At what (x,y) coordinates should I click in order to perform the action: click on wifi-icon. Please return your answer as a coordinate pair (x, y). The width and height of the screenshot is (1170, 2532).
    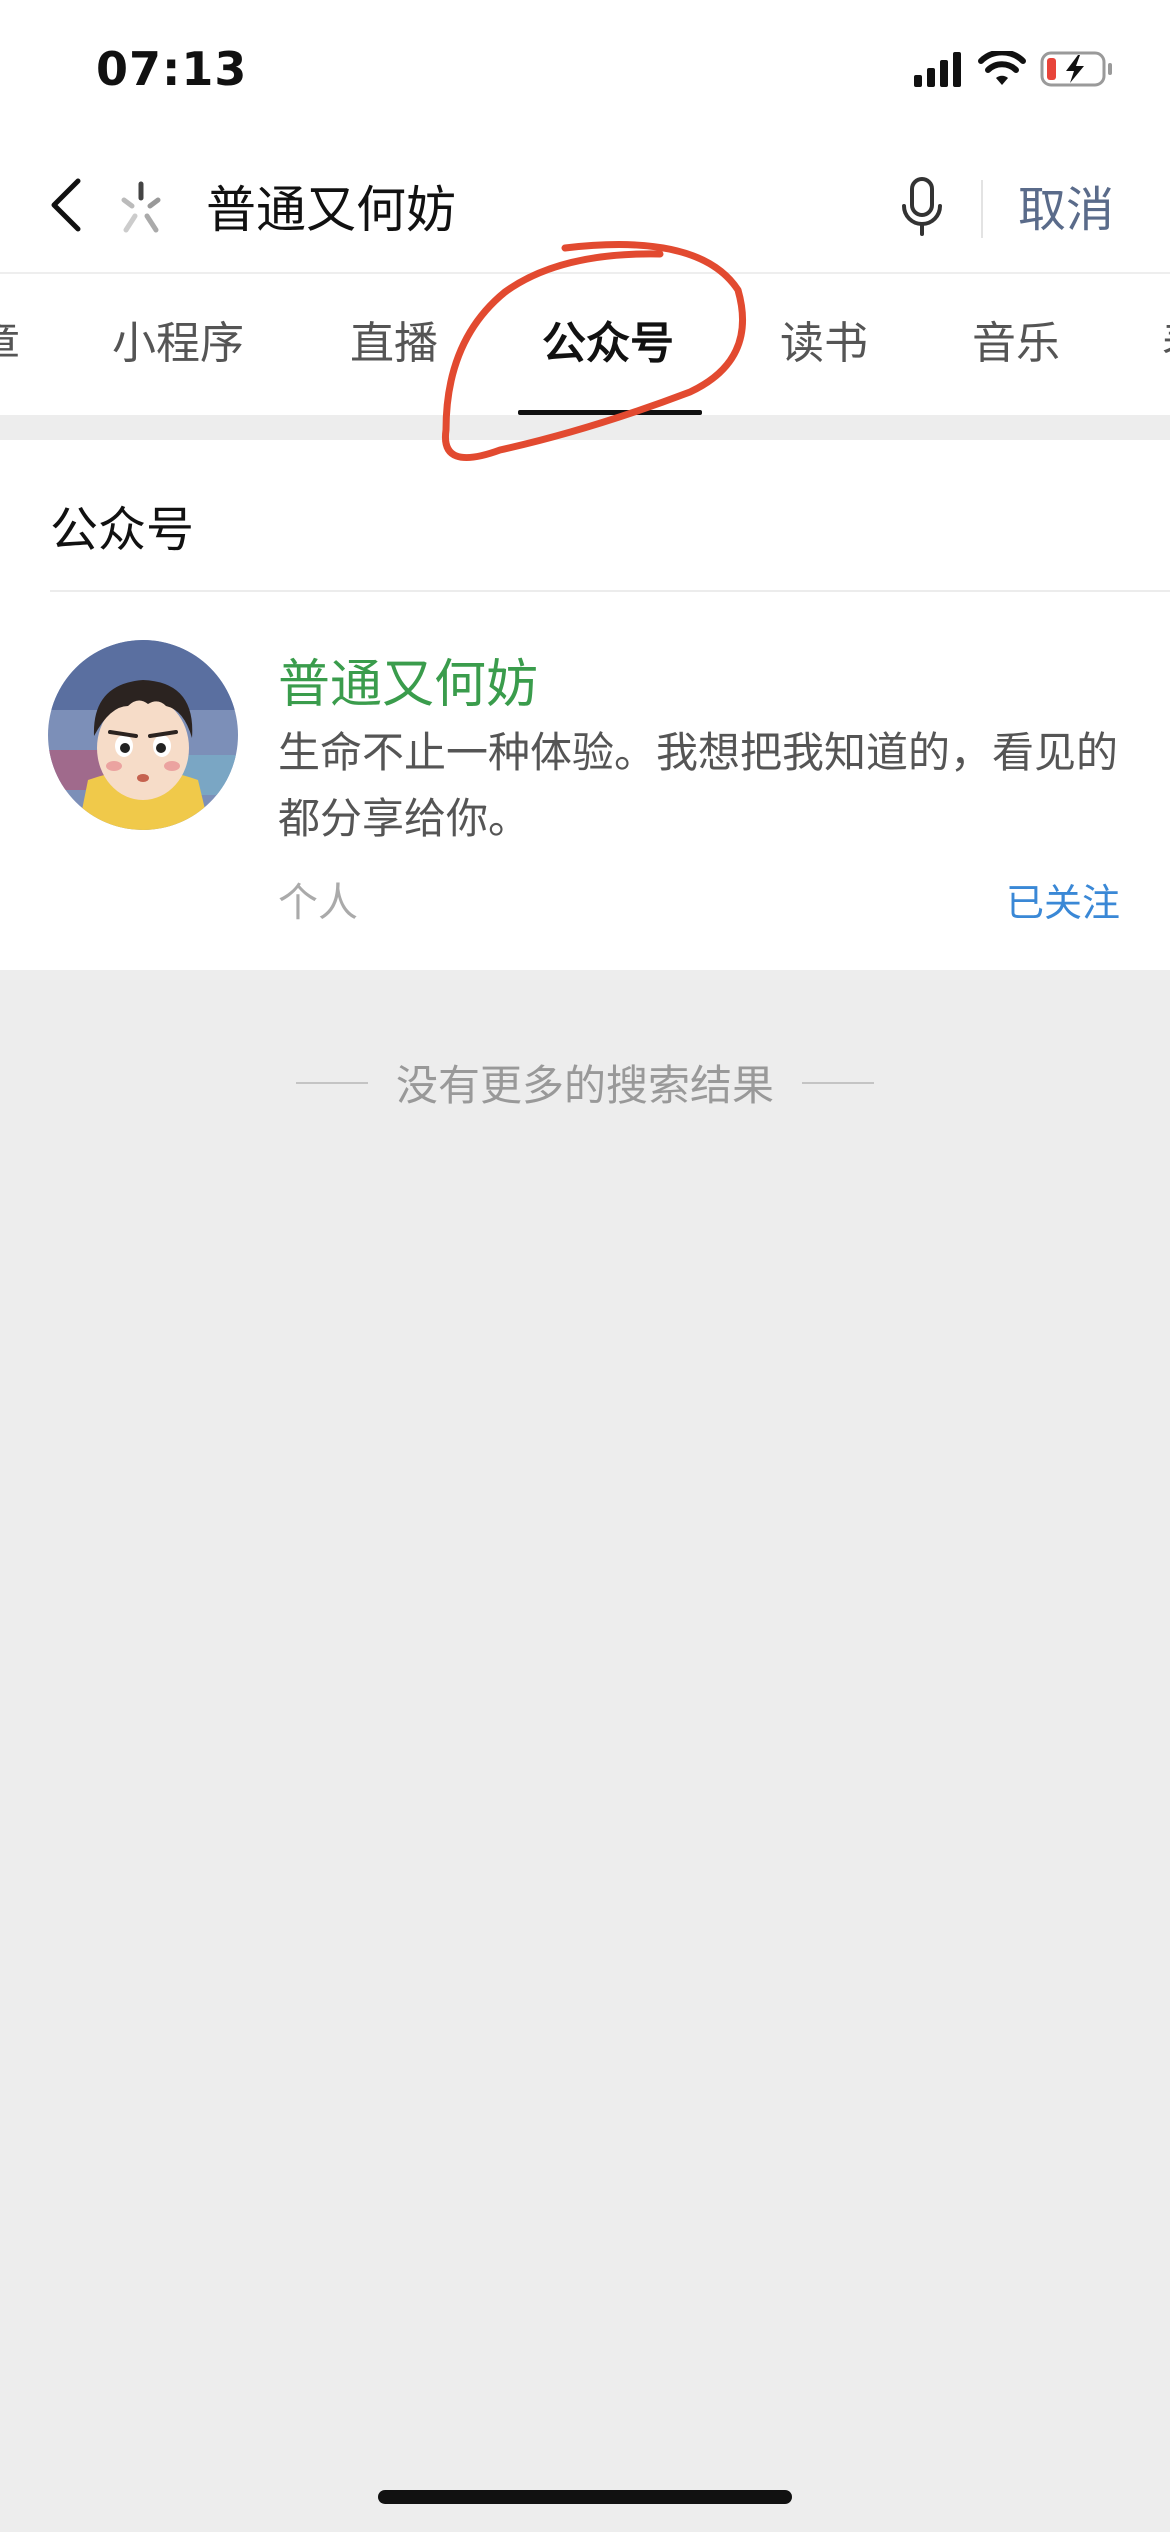
    Looking at the image, I should click on (1002, 70).